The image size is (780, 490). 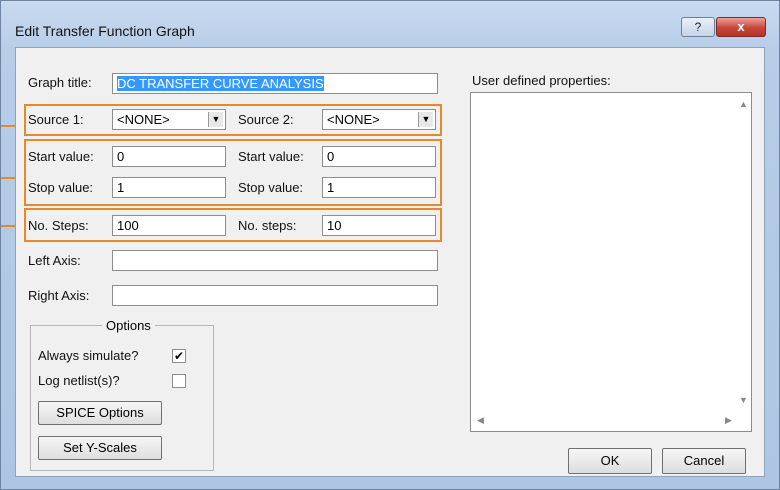 I want to click on source2-label: Source 2:, so click(x=266, y=119).